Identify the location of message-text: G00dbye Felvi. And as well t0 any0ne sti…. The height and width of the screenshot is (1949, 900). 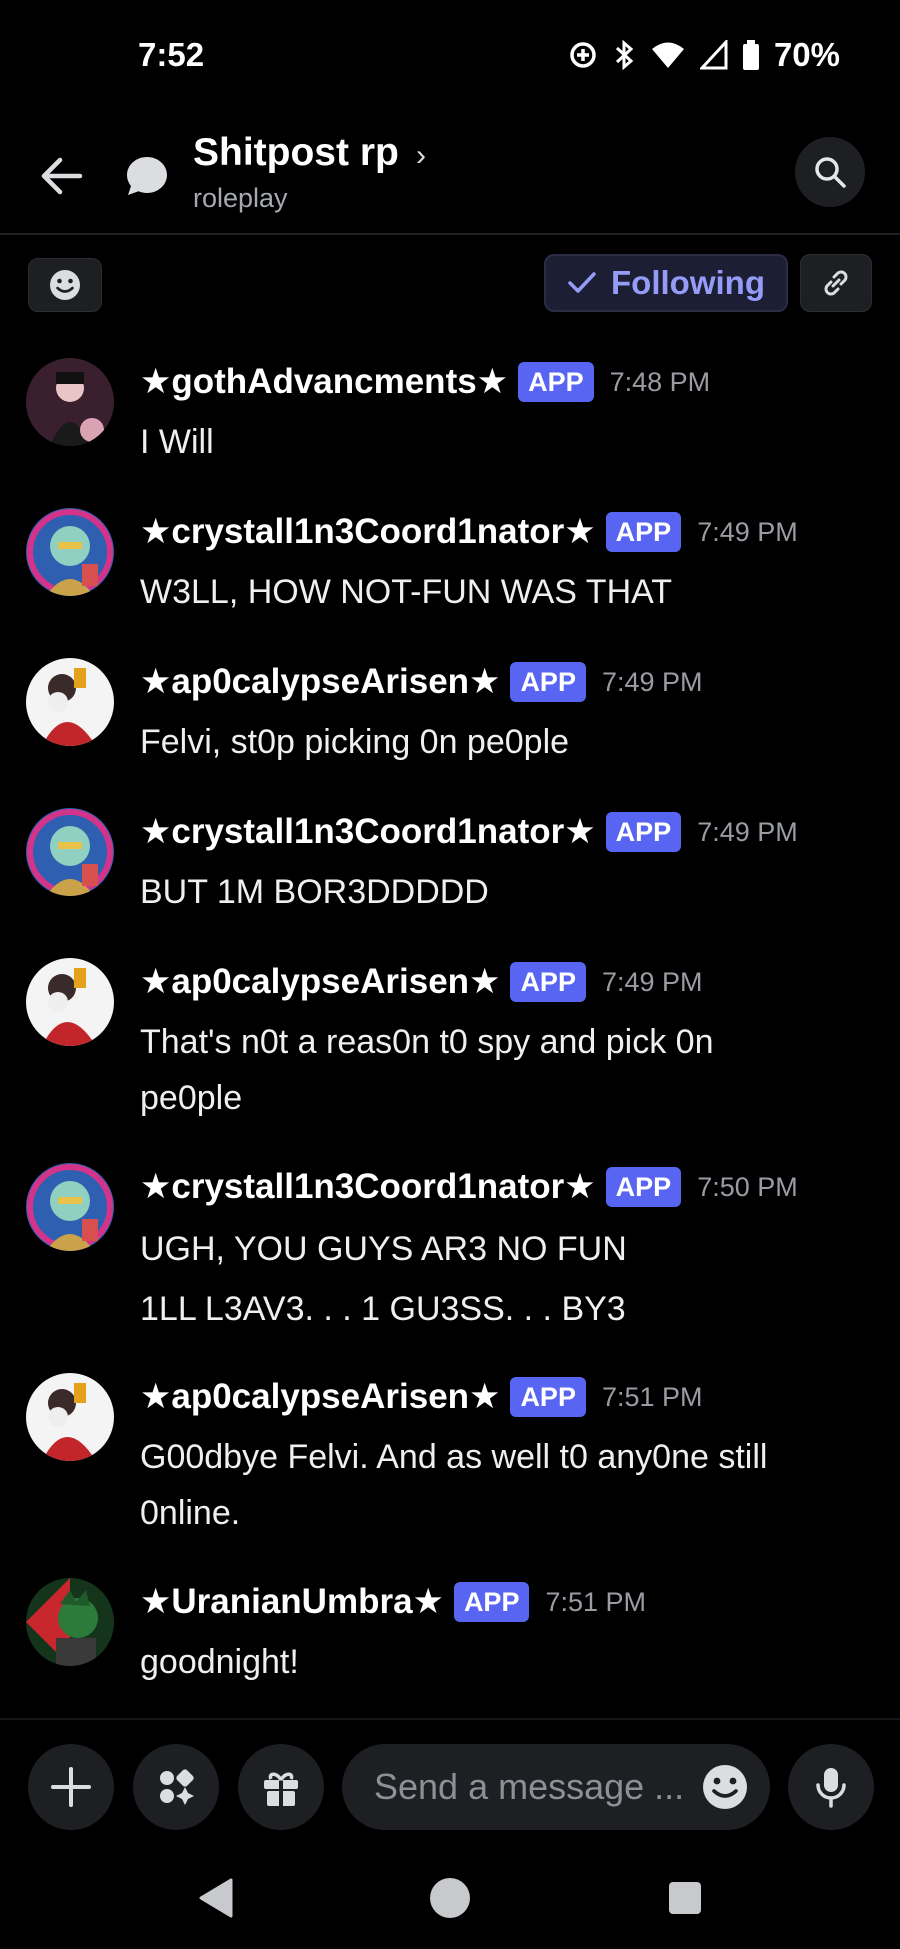
(507, 1485).